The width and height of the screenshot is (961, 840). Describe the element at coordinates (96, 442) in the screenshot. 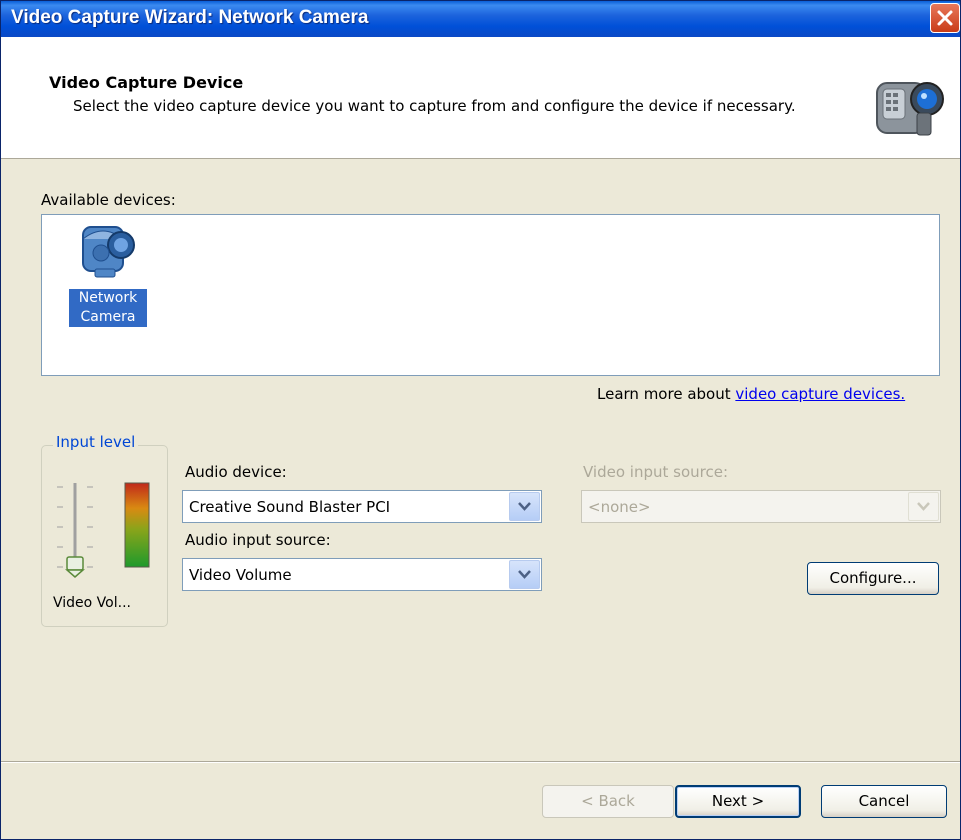

I see `input-level-legend: Input level` at that location.